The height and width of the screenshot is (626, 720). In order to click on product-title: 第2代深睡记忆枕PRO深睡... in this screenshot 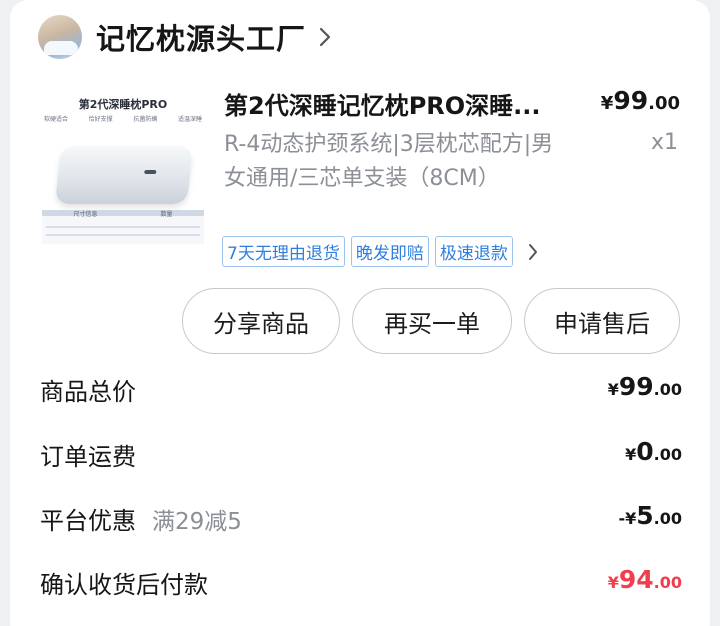, I will do `click(382, 103)`.